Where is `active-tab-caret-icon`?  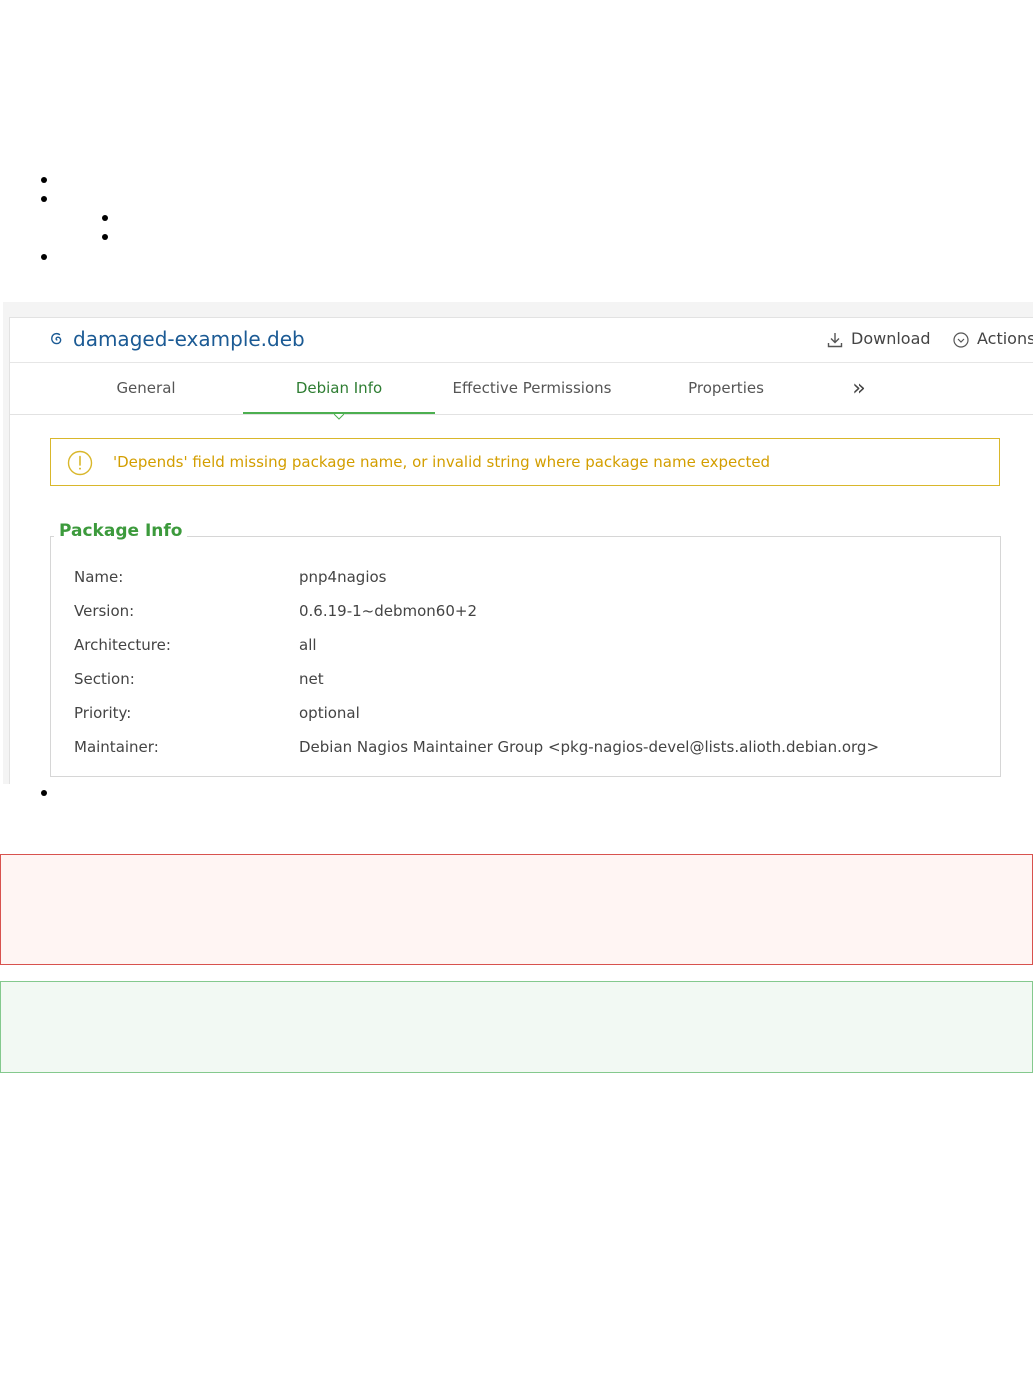
active-tab-caret-icon is located at coordinates (339, 417).